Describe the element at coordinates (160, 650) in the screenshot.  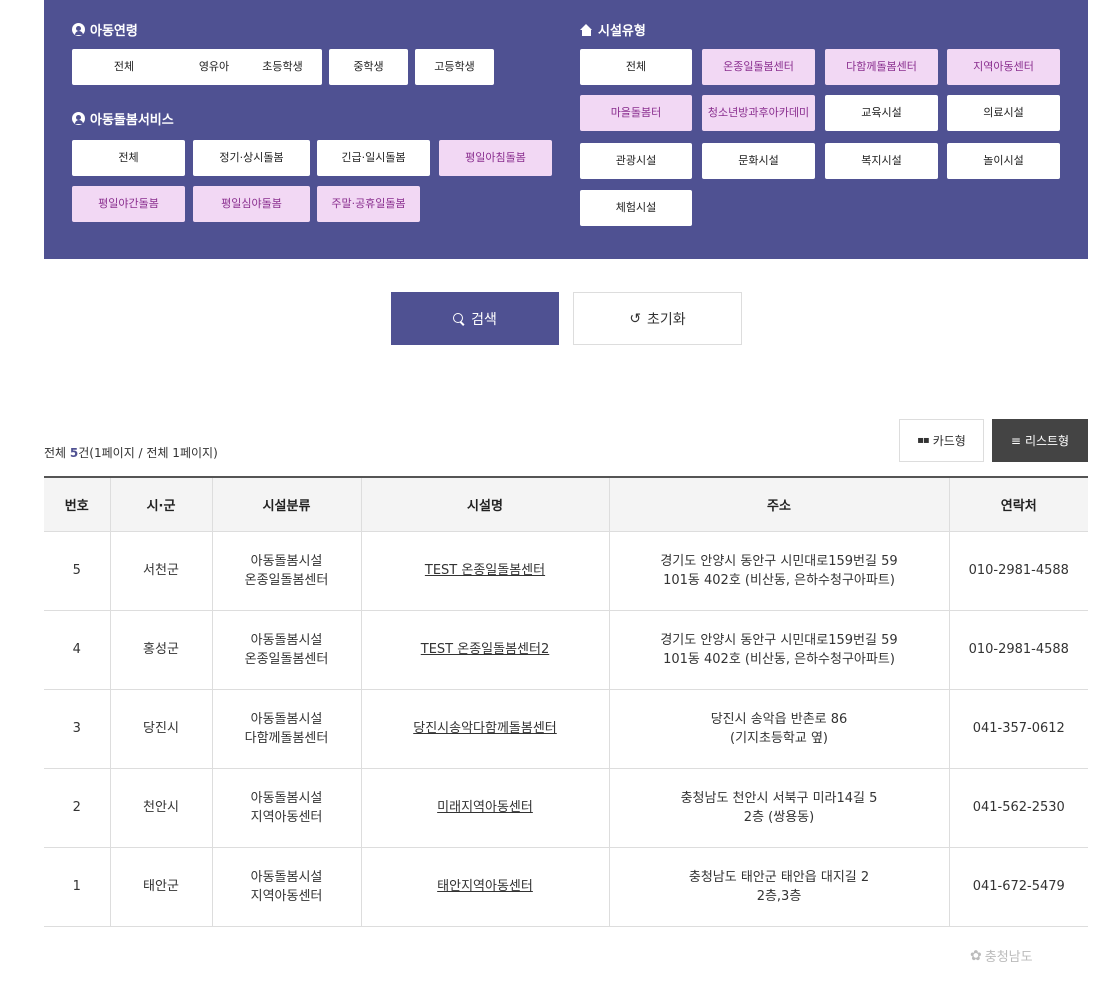
I see `row-region: 홍성군` at that location.